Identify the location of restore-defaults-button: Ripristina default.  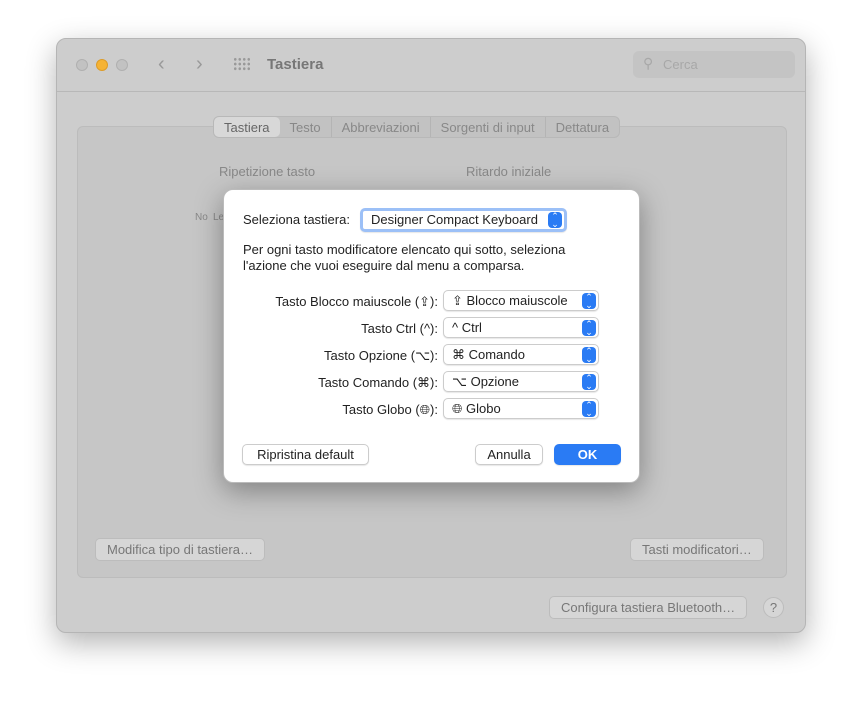
(305, 454).